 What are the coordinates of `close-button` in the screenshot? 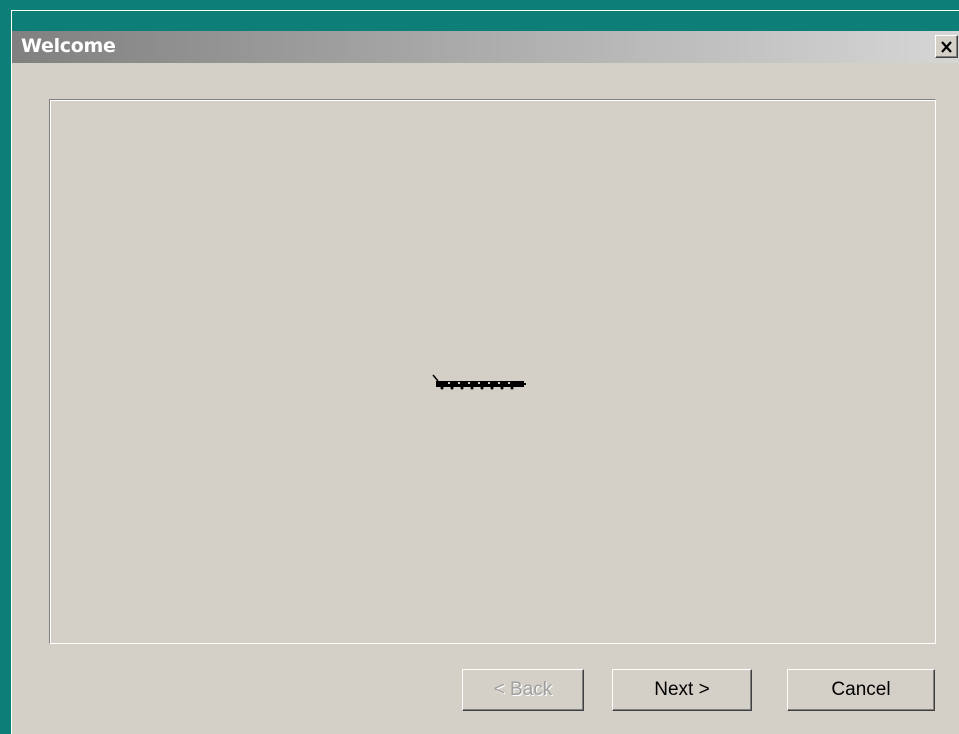 It's located at (946, 46).